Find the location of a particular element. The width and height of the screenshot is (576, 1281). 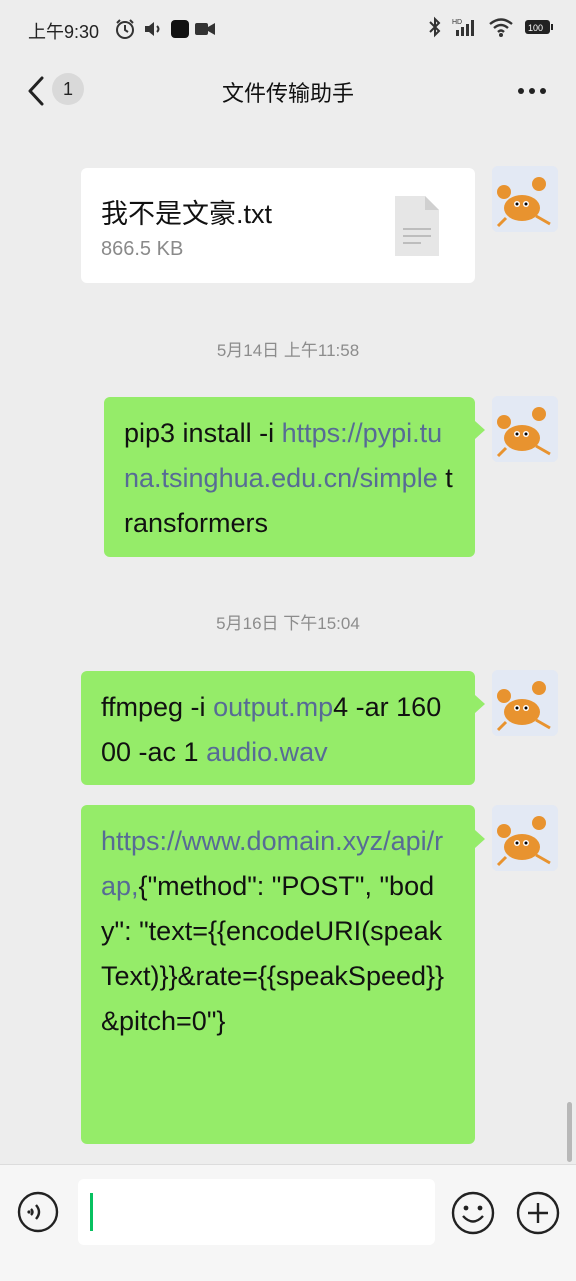

status-bar: 上午9:30 HD 100 is located at coordinates (288, 30).